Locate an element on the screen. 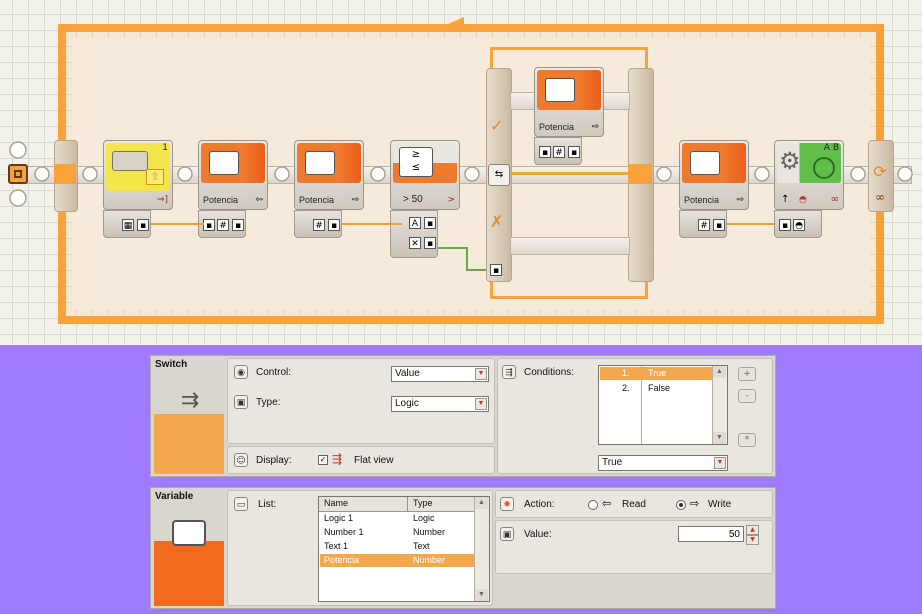 The width and height of the screenshot is (922, 614). remove-condition-button: - is located at coordinates (747, 396).